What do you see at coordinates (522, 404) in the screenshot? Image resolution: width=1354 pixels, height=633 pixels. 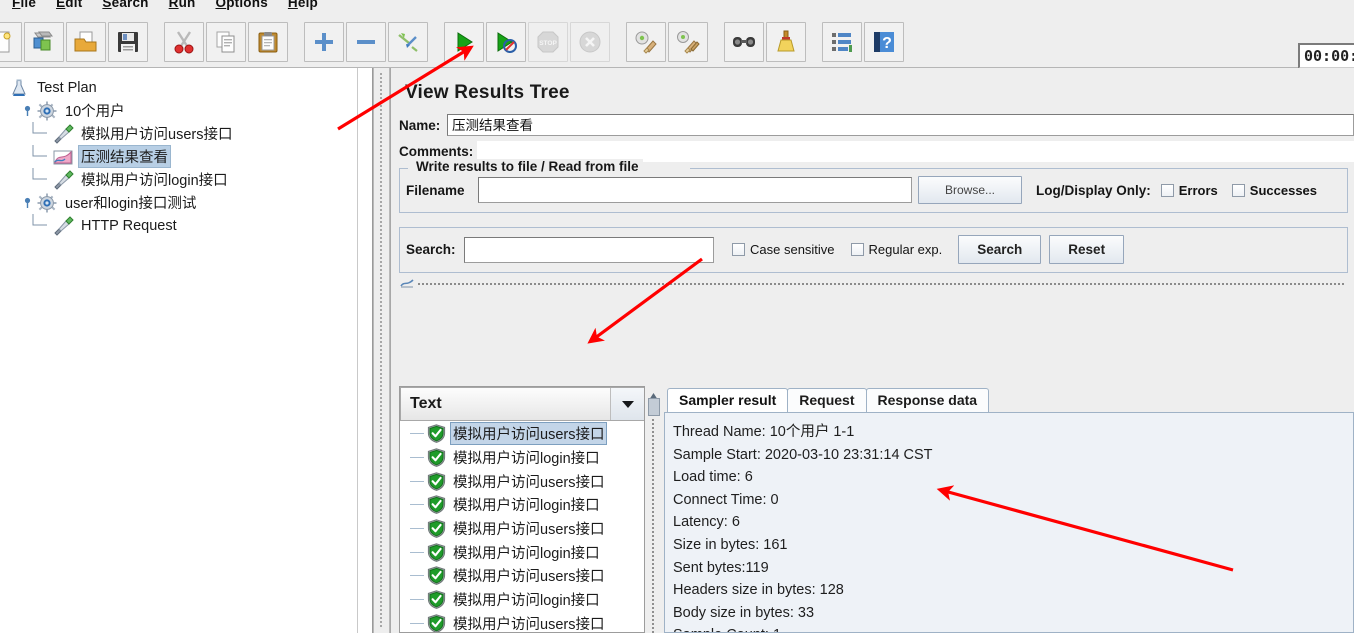 I see `renderer-combo: Text` at bounding box center [522, 404].